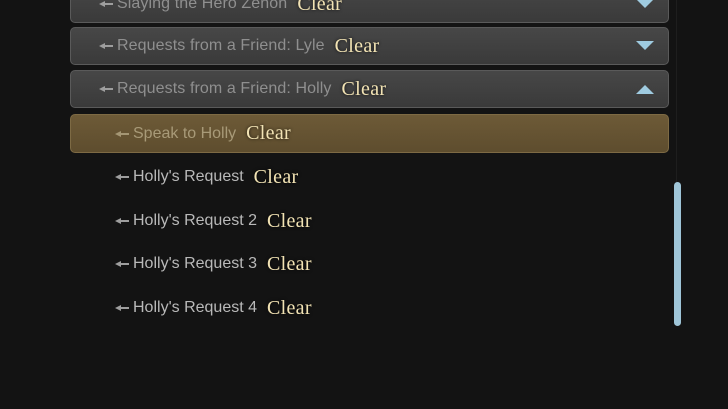 This screenshot has height=409, width=728. What do you see at coordinates (195, 307) in the screenshot?
I see `subquest-title: Holly's Request 4` at bounding box center [195, 307].